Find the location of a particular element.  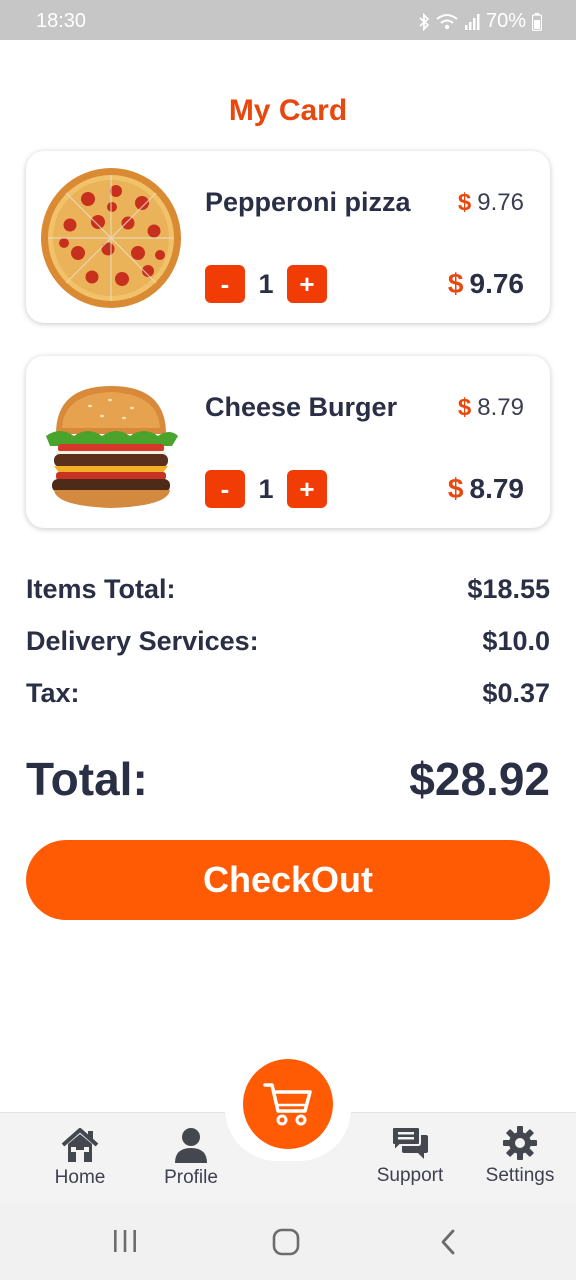

nav-item-support: Support is located at coordinates (410, 1156).